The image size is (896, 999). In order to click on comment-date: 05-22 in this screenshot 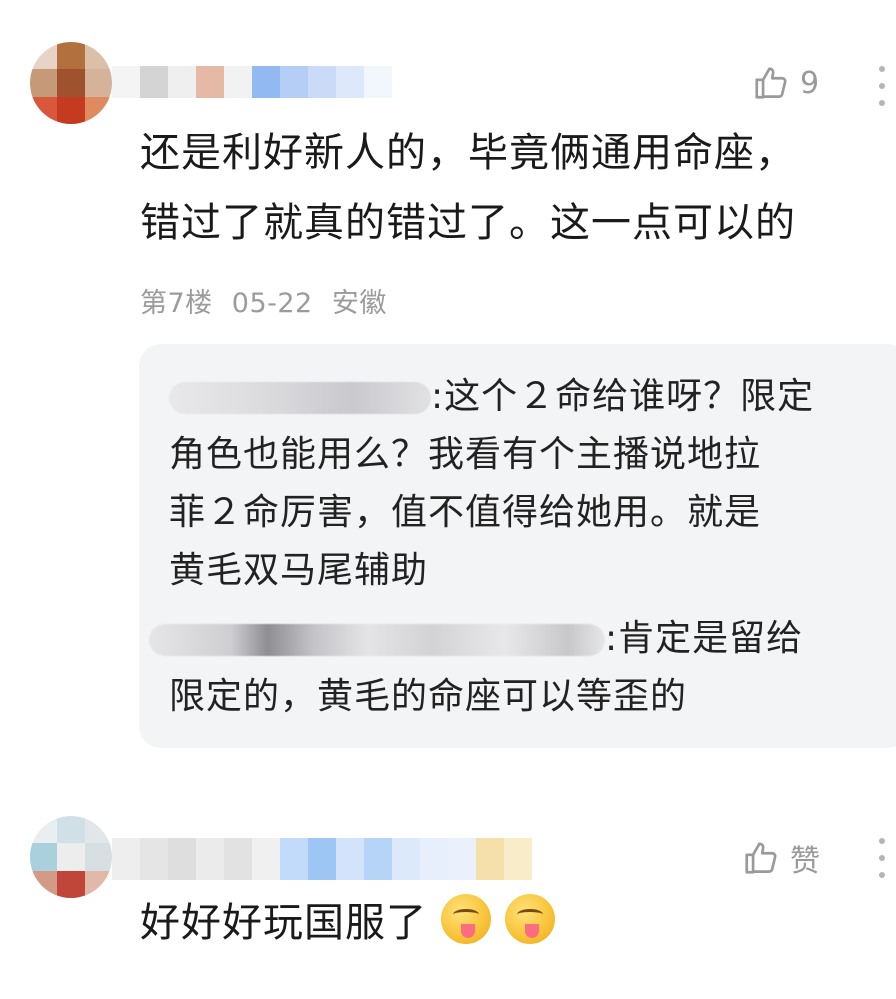, I will do `click(272, 303)`.